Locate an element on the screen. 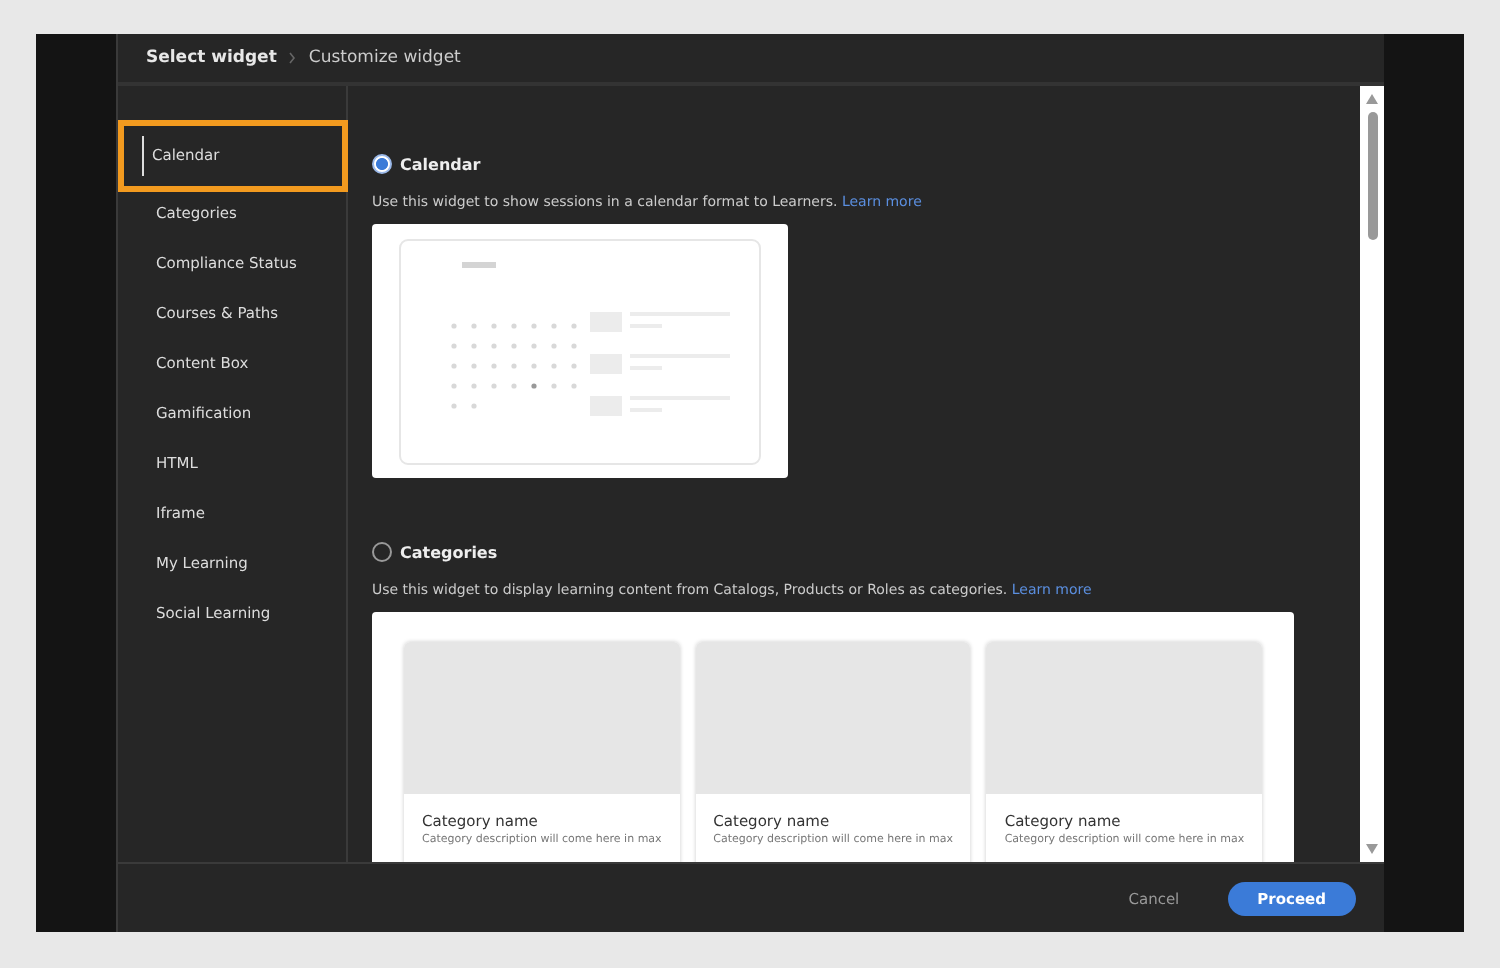 This screenshot has width=1500, height=968. scrollbar is located at coordinates (1372, 474).